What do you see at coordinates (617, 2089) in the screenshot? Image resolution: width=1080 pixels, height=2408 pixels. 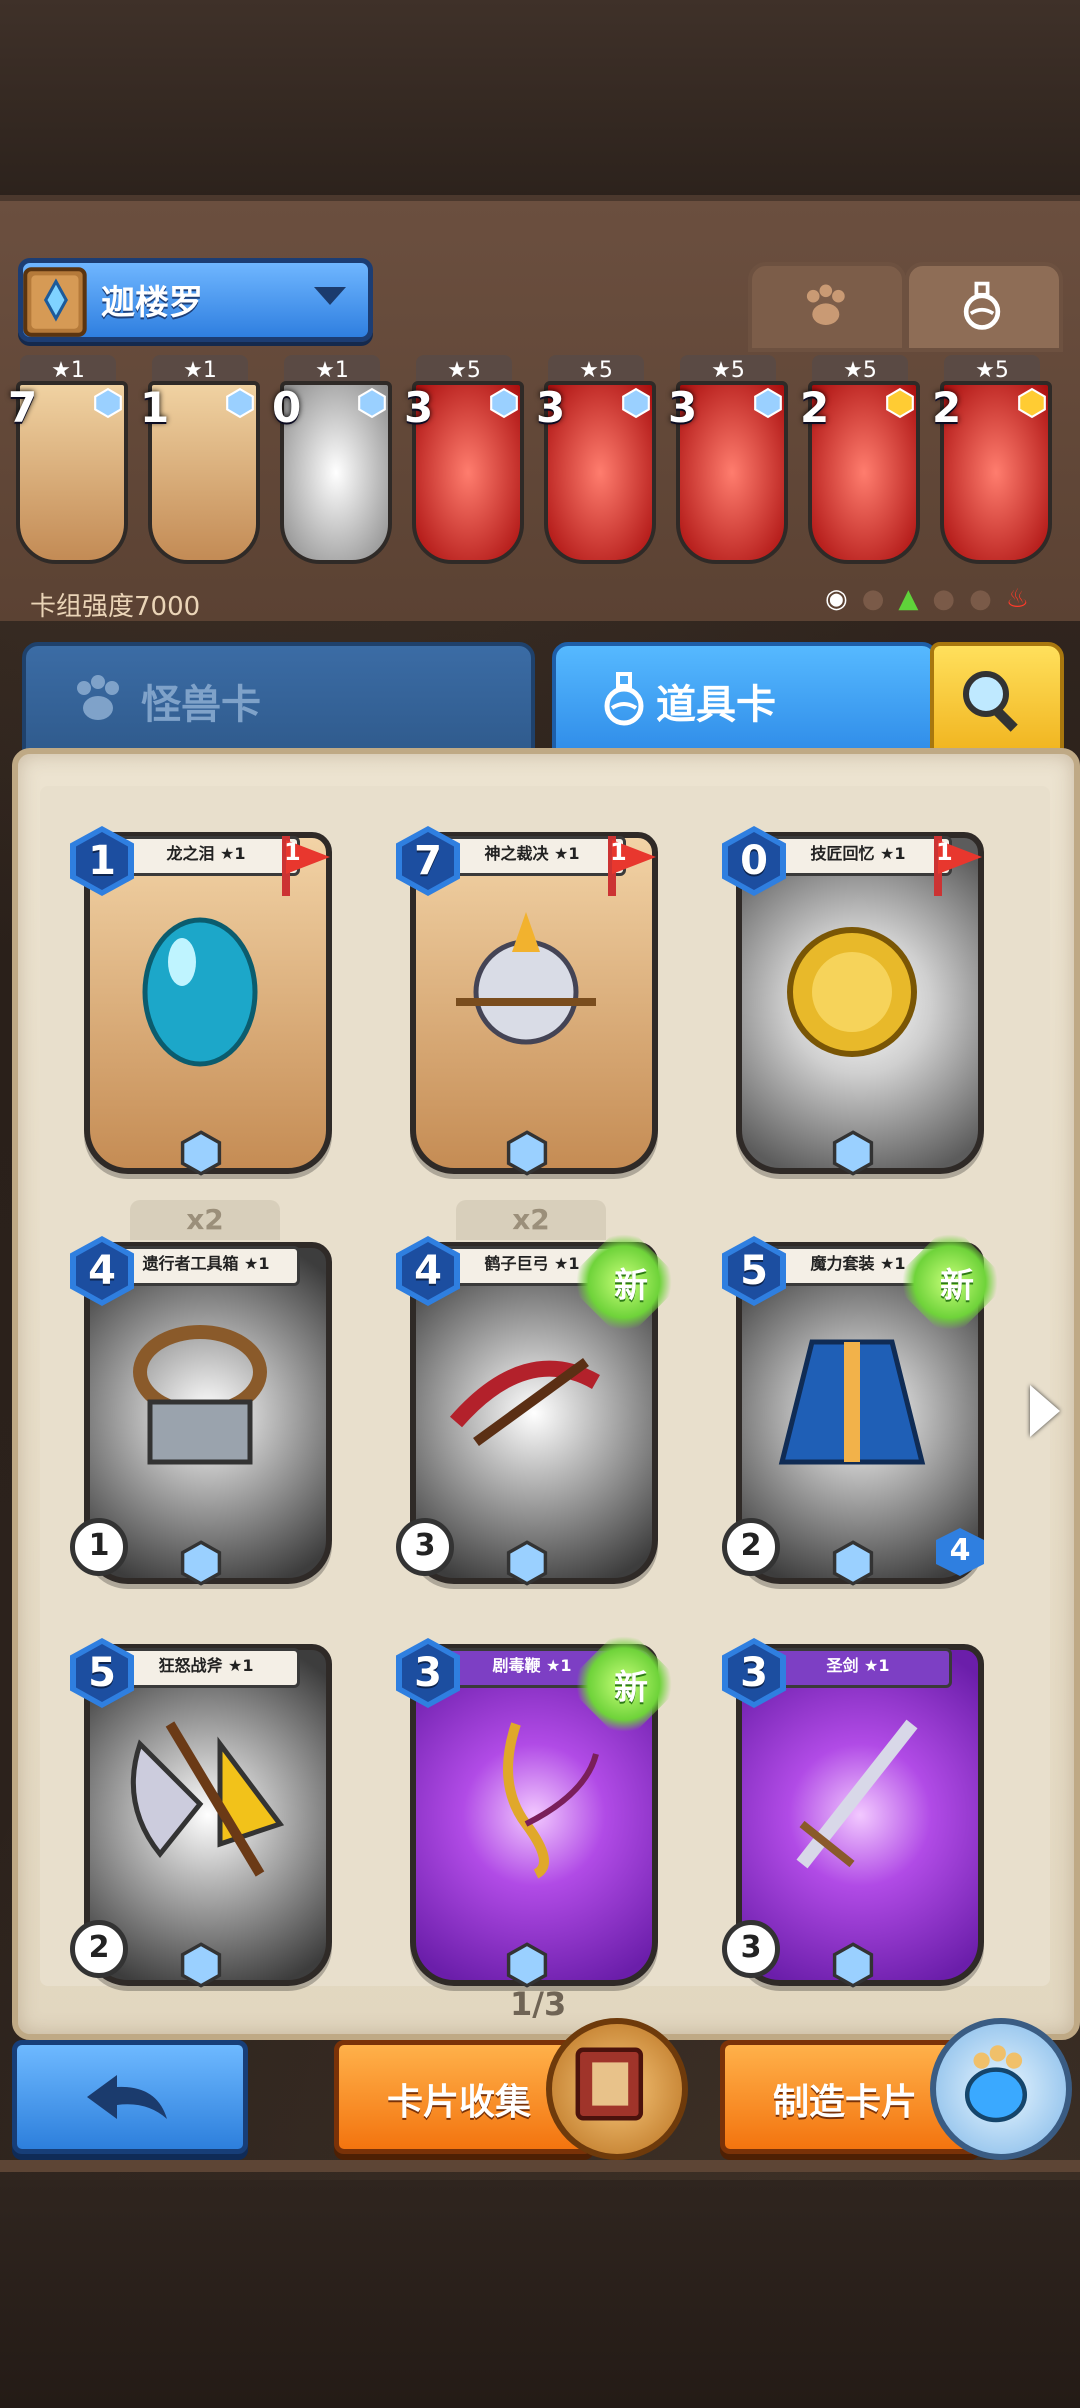 I see `card-book-icon` at bounding box center [617, 2089].